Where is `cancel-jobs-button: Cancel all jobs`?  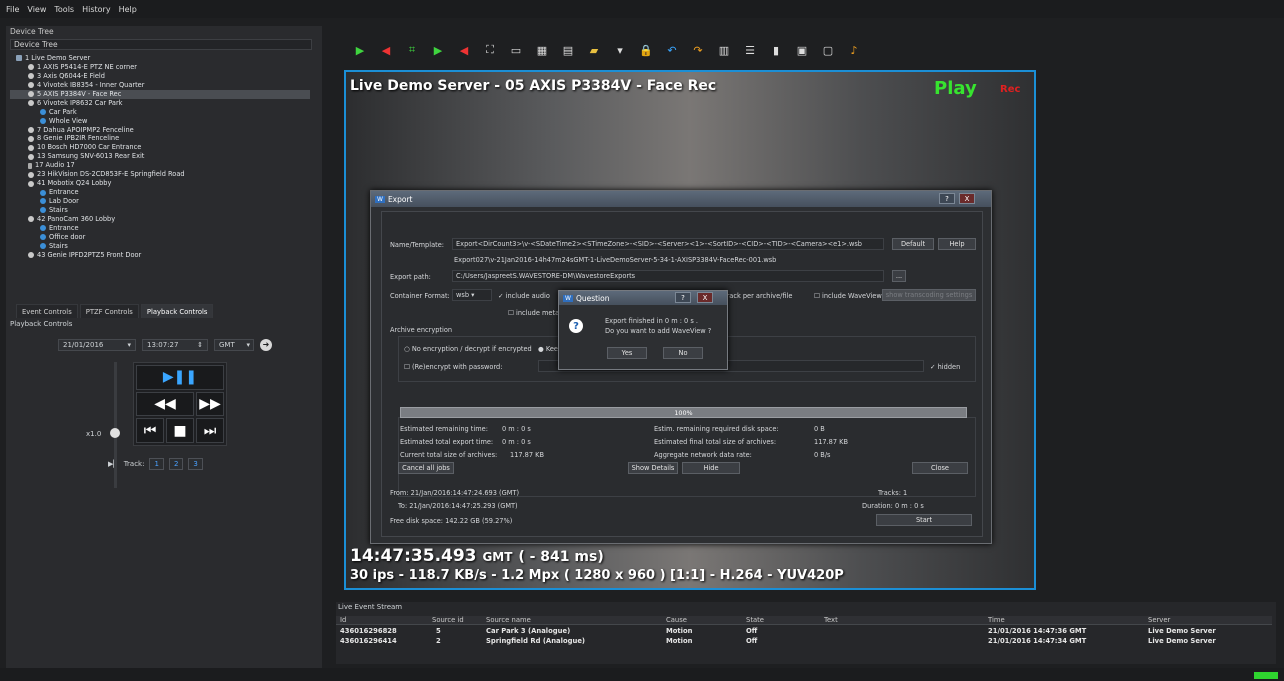
cancel-jobs-button: Cancel all jobs is located at coordinates (426, 468).